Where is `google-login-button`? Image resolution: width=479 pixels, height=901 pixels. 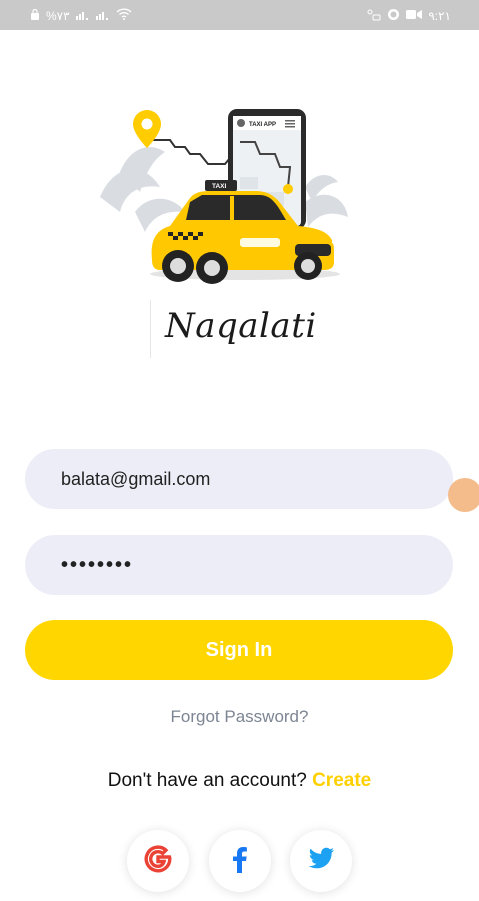 google-login-button is located at coordinates (158, 861).